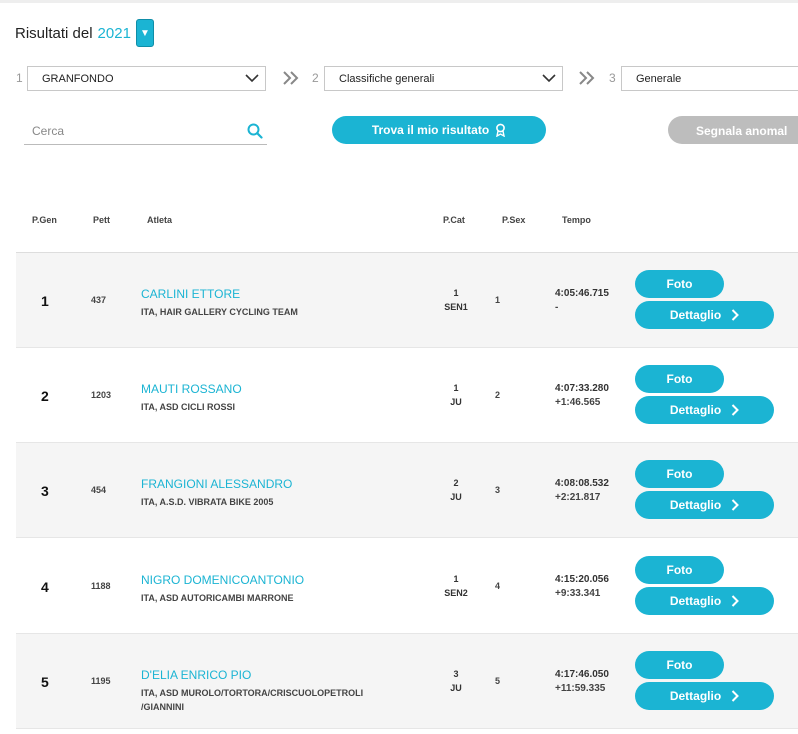  I want to click on row-bib: 1188, so click(101, 586).